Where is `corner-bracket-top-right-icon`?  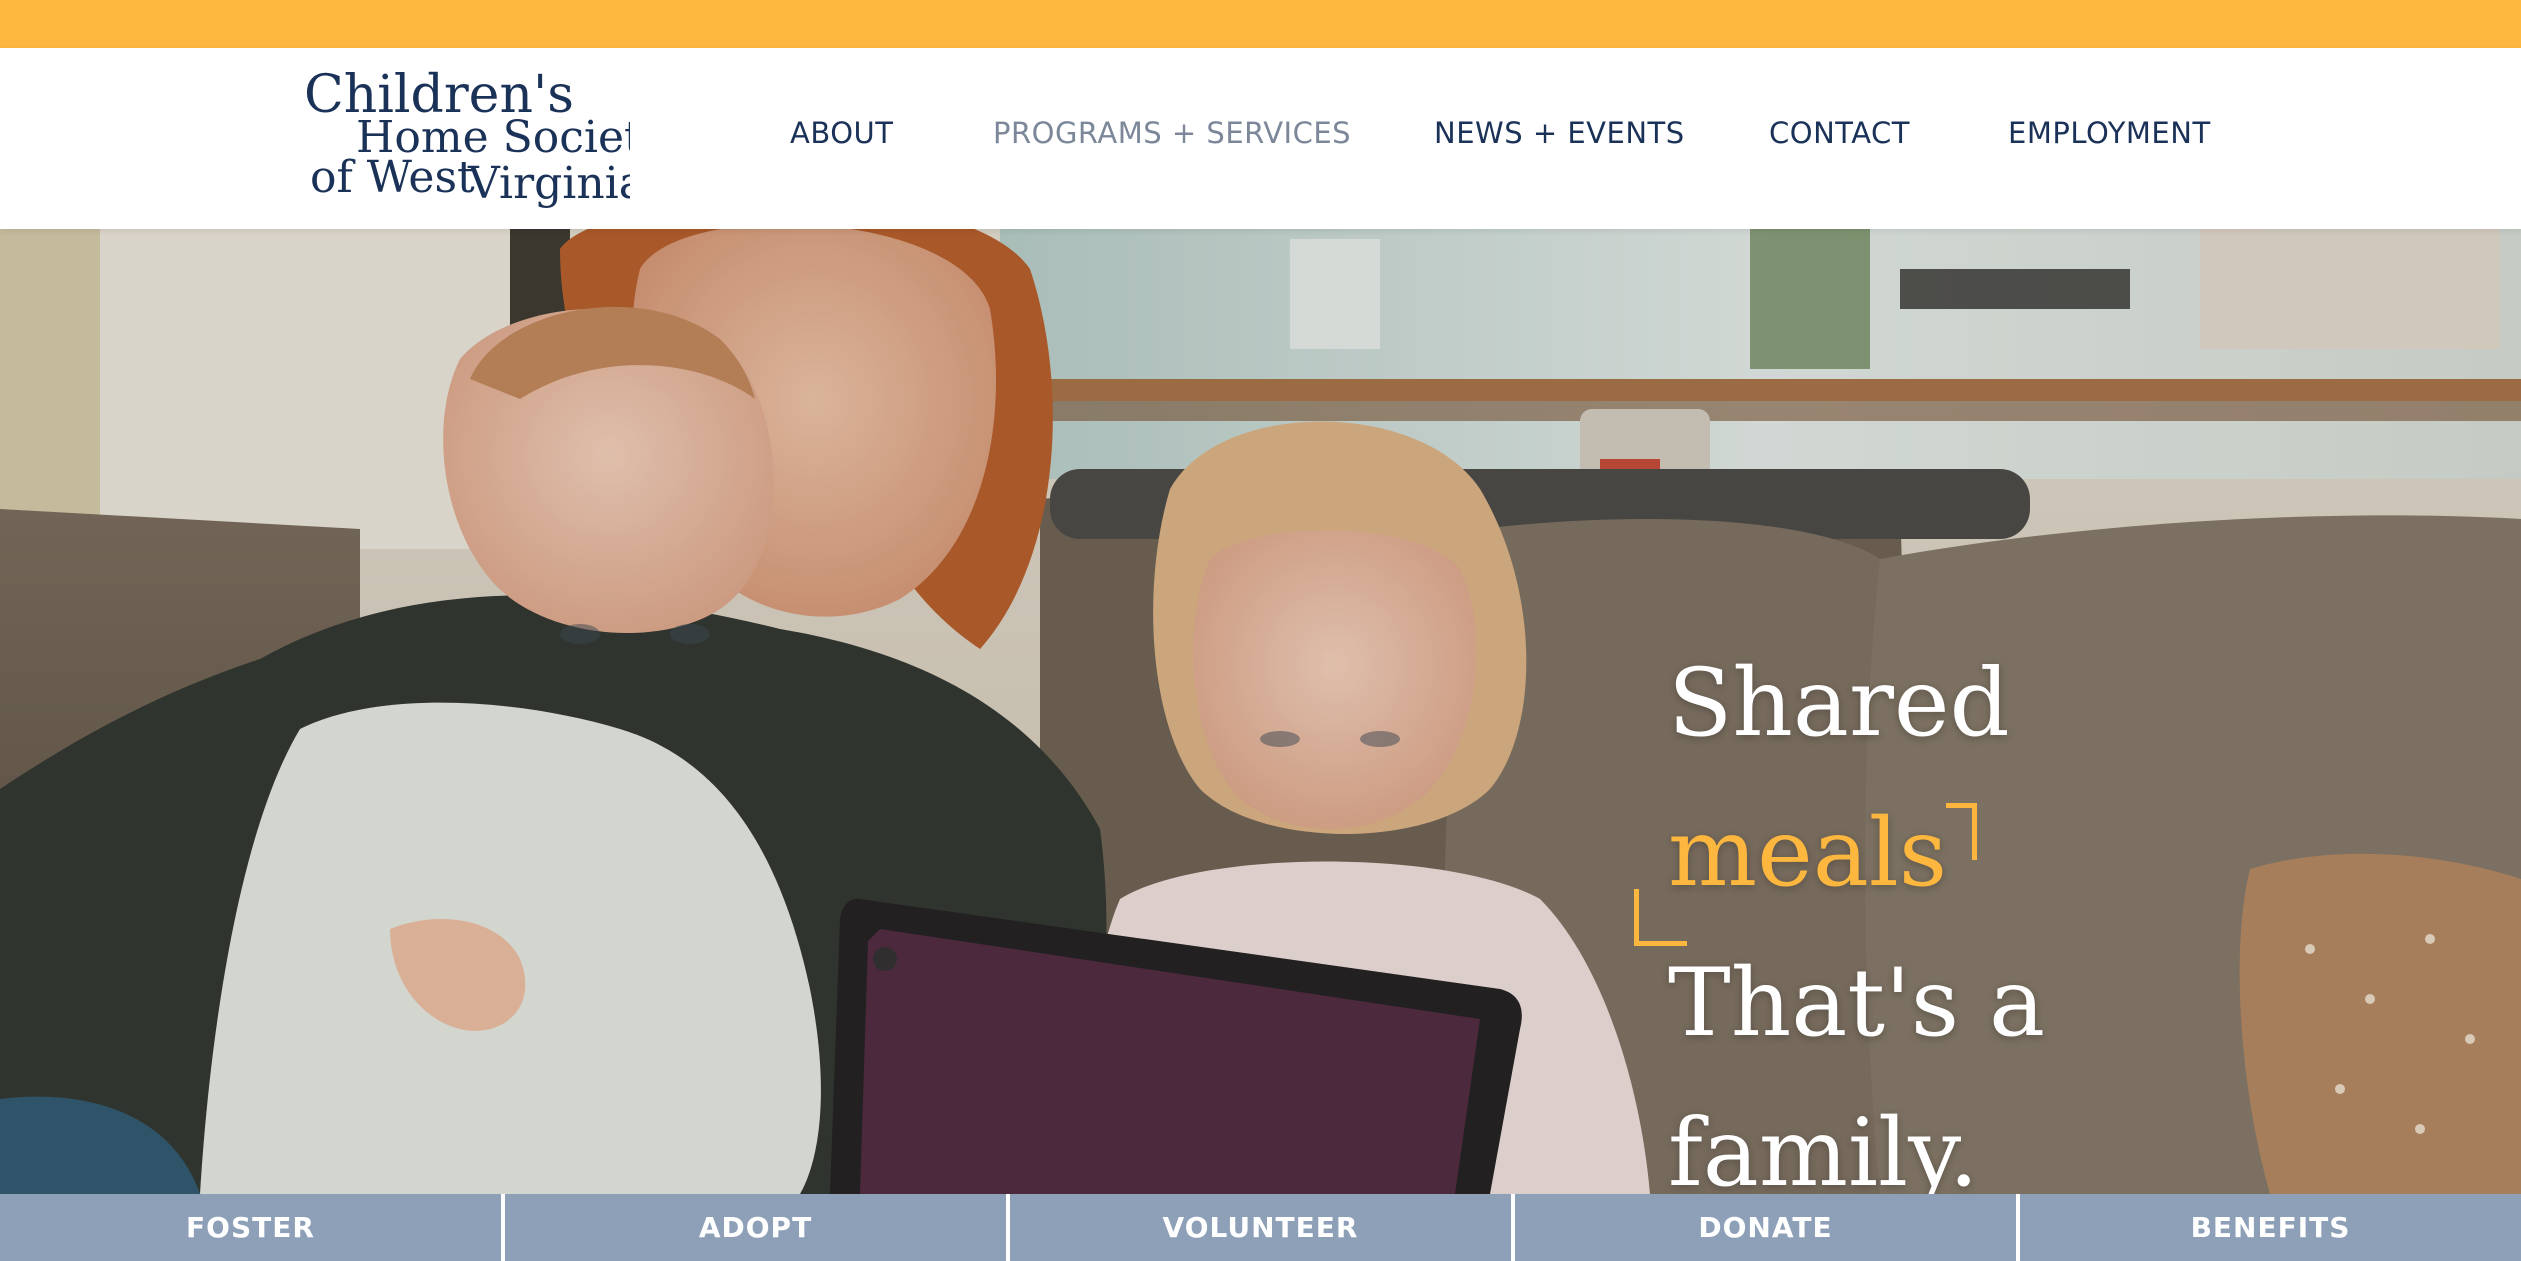 corner-bracket-top-right-icon is located at coordinates (1962, 831).